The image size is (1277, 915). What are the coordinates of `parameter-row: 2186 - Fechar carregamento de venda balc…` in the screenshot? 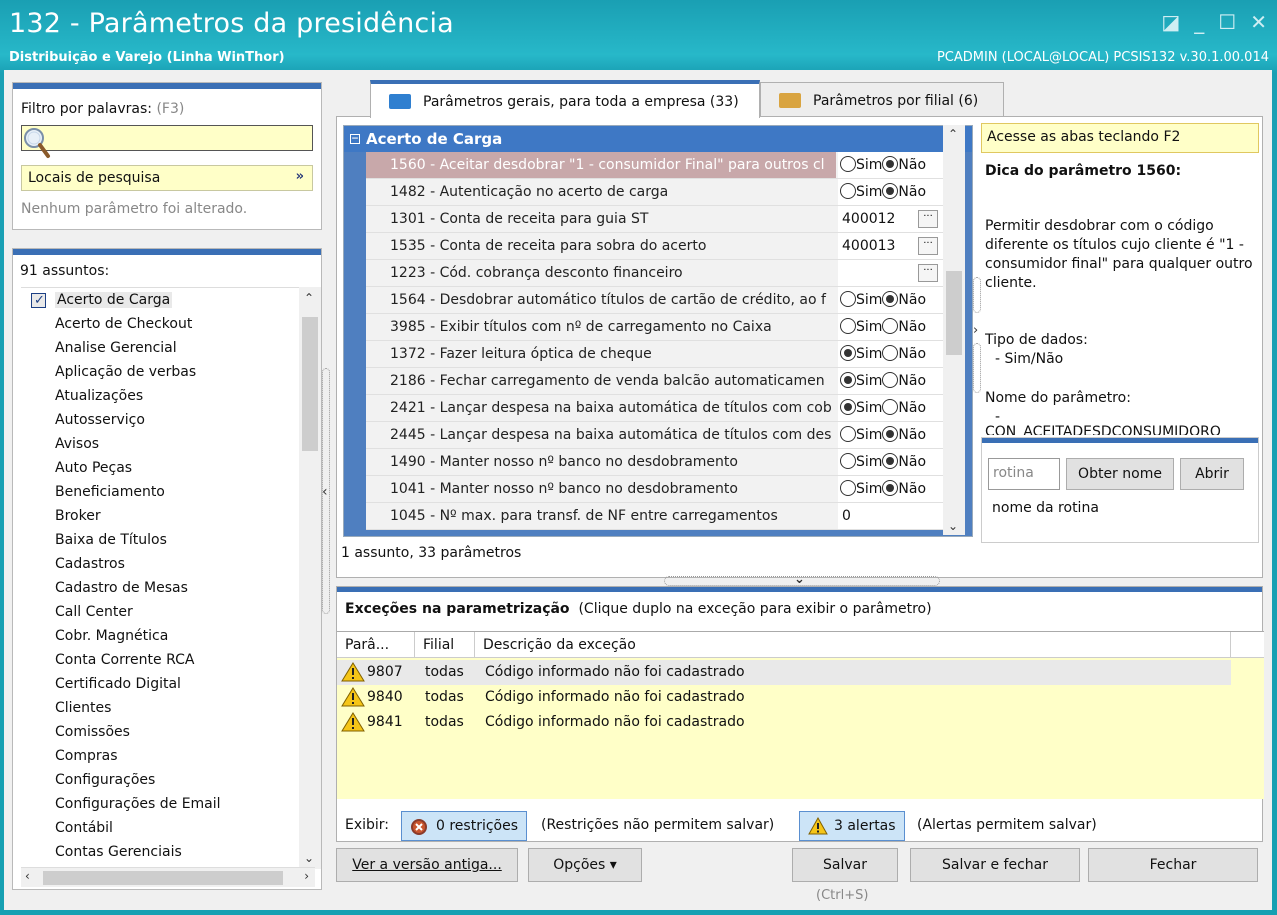 It's located at (655, 381).